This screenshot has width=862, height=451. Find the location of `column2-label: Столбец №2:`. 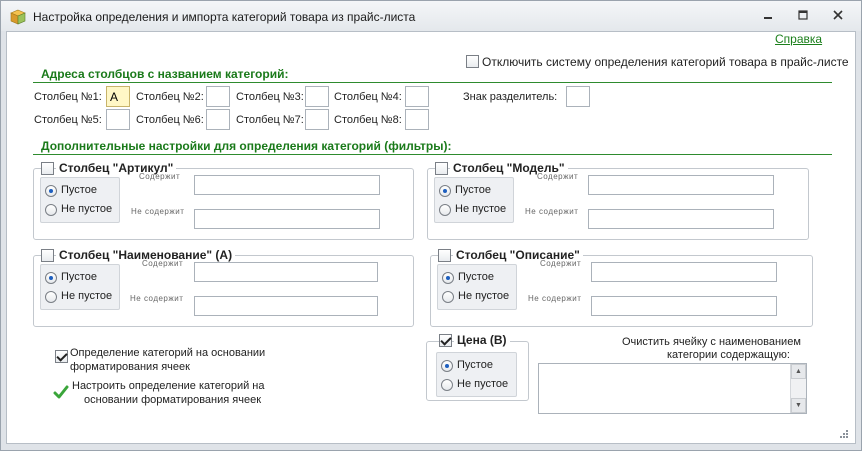

column2-label: Столбец №2: is located at coordinates (170, 97).